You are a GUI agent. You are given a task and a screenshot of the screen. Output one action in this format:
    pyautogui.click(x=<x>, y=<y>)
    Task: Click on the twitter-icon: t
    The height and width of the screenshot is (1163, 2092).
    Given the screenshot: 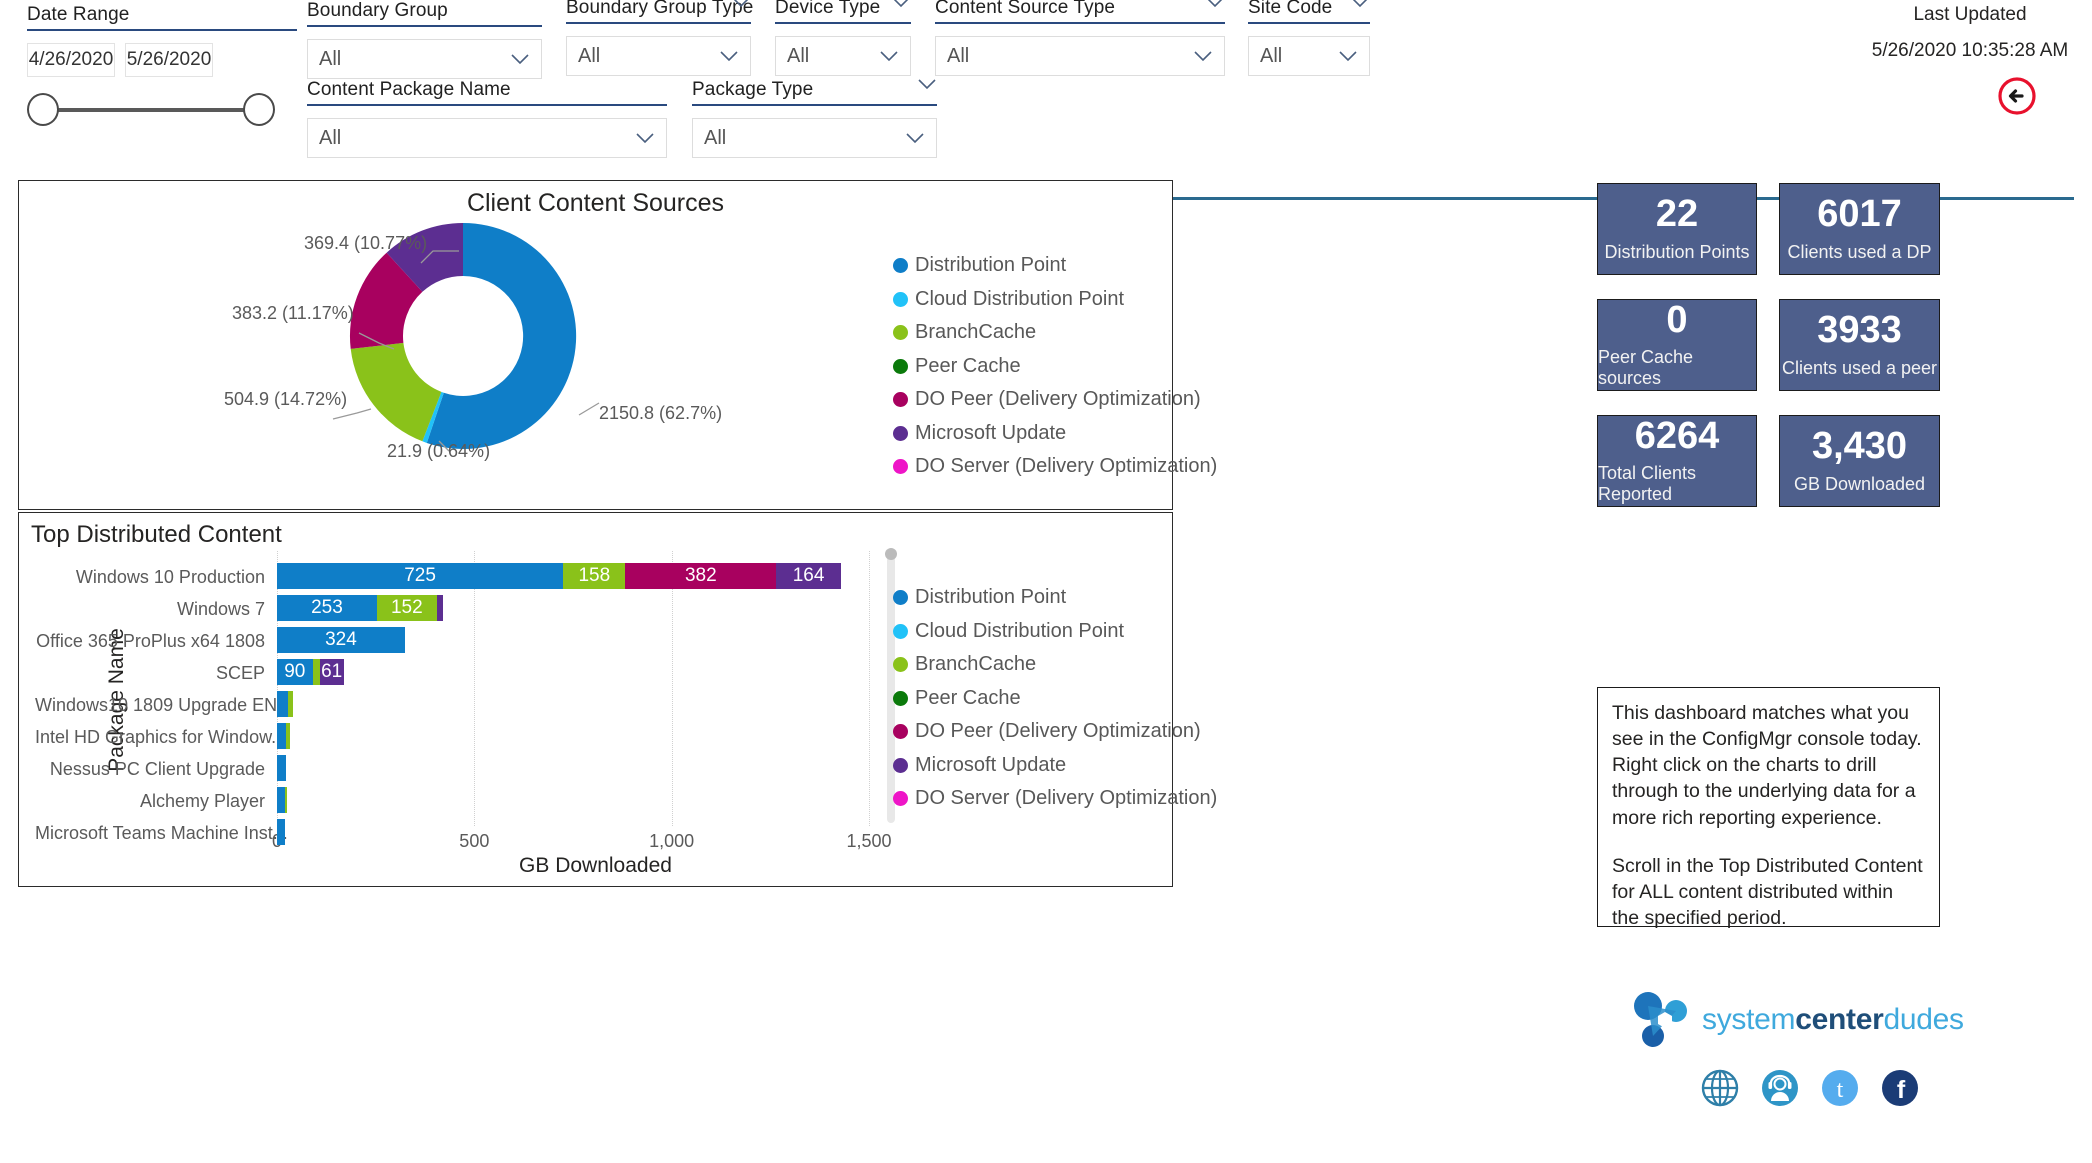 What is the action you would take?
    pyautogui.click(x=1840, y=1090)
    